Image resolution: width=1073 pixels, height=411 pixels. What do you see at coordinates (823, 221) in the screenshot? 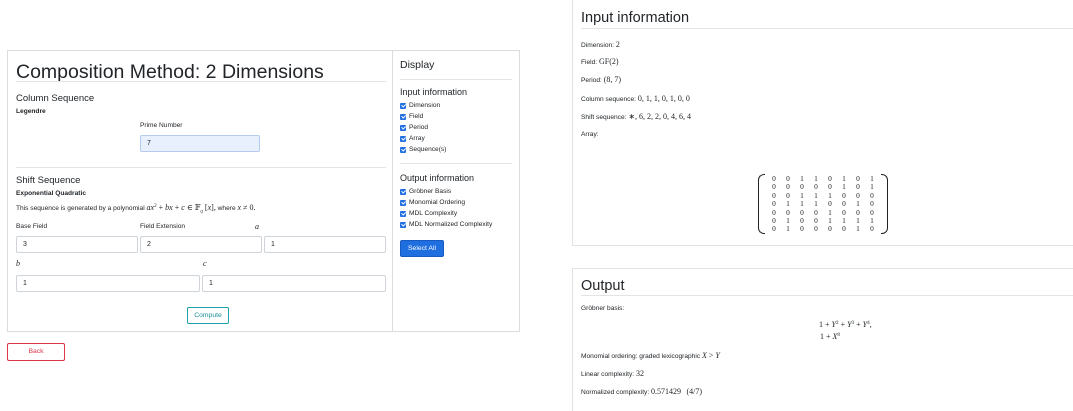
I see `matrix-row: 01001111` at bounding box center [823, 221].